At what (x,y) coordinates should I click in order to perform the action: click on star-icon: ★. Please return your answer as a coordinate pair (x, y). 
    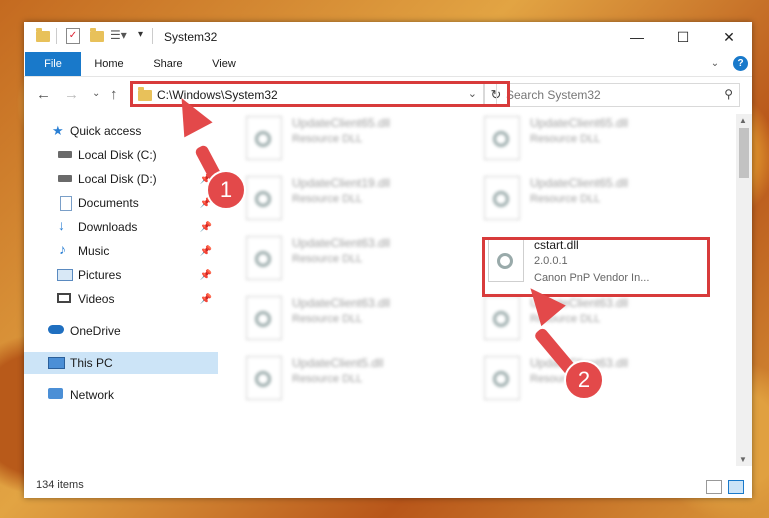
    Looking at the image, I should click on (58, 130).